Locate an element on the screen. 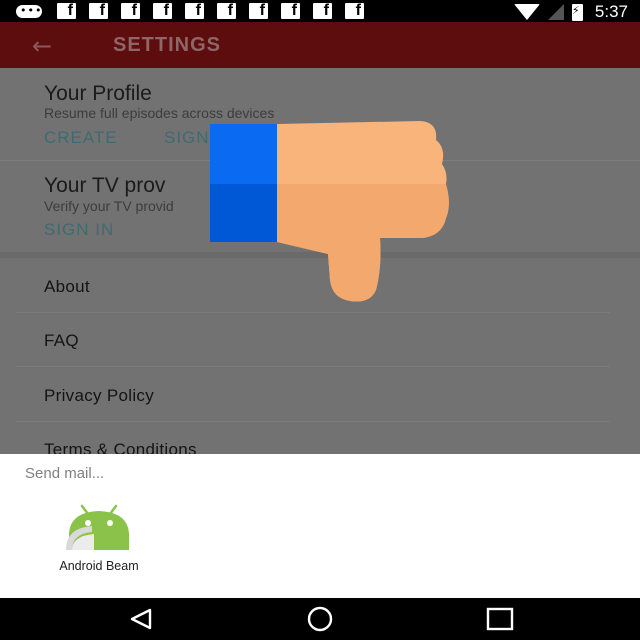  create-profile-button: CREATE is located at coordinates (81, 138).